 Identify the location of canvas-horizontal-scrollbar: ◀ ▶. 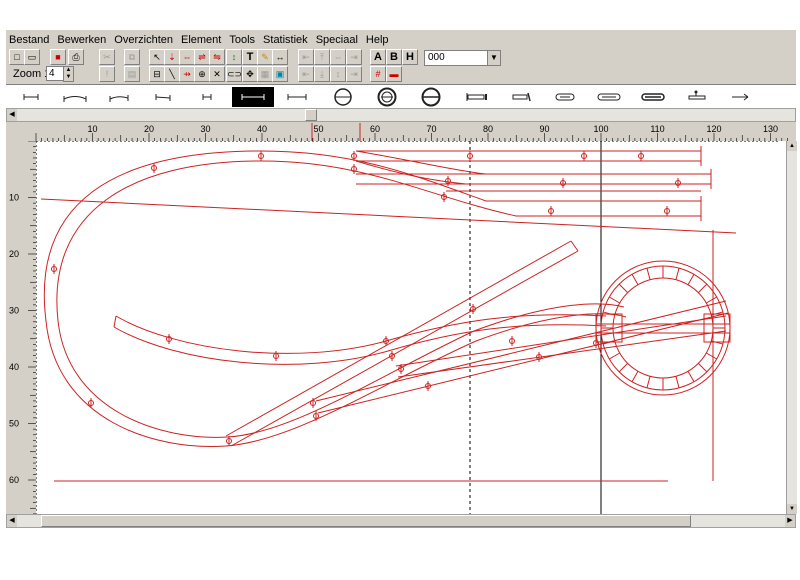
(401, 521).